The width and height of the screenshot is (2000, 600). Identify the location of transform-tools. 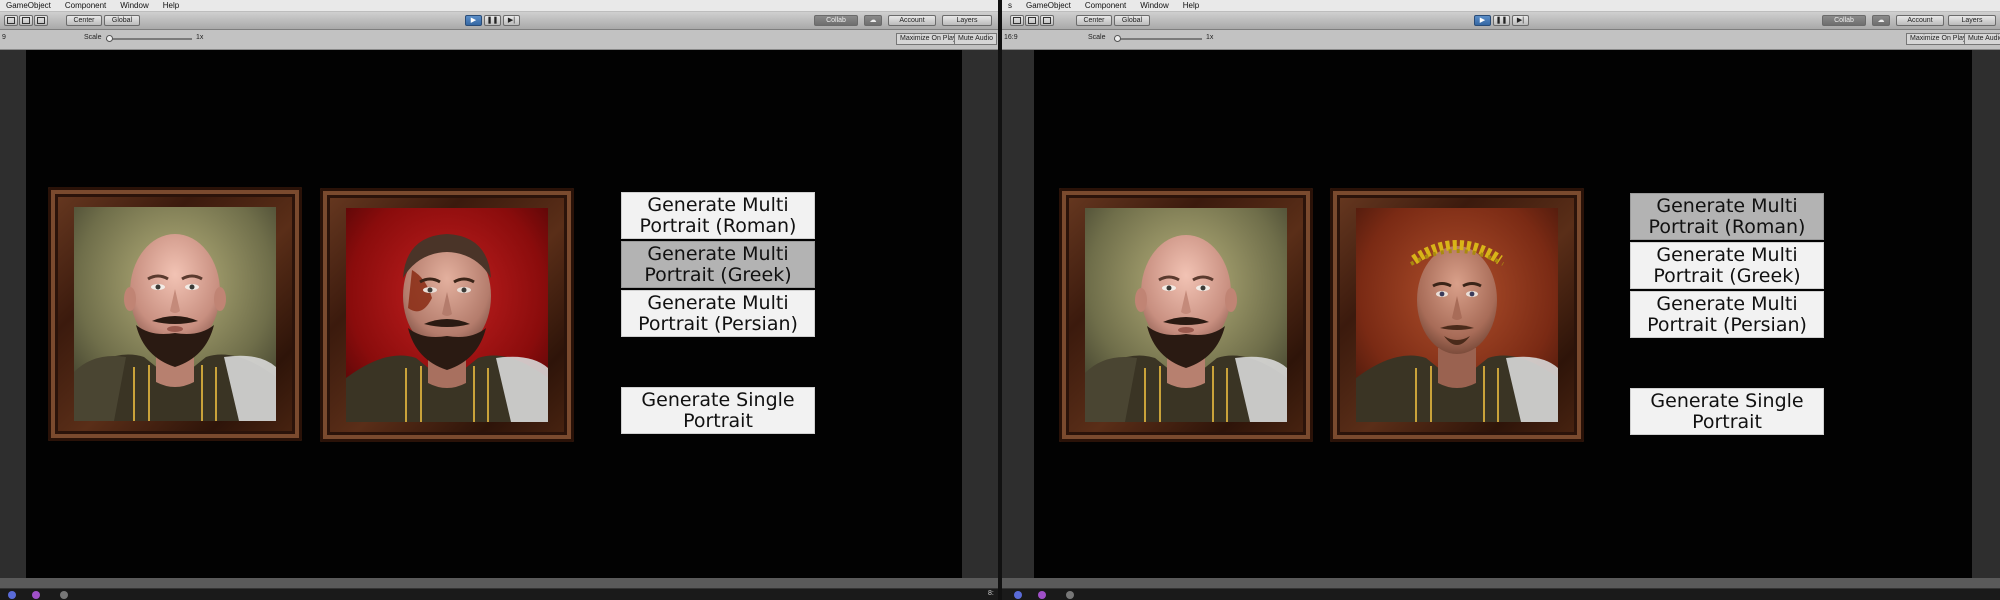
(1032, 21).